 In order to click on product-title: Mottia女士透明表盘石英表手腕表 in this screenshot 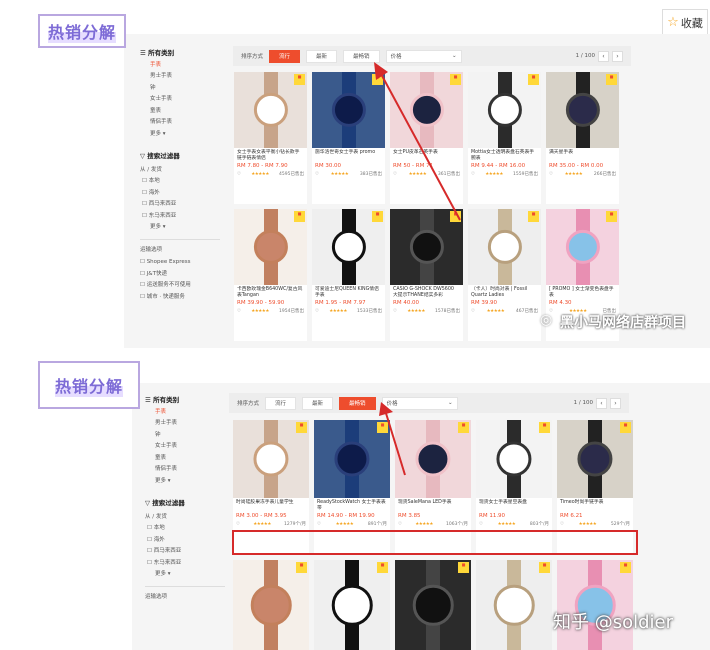, I will do `click(504, 155)`.